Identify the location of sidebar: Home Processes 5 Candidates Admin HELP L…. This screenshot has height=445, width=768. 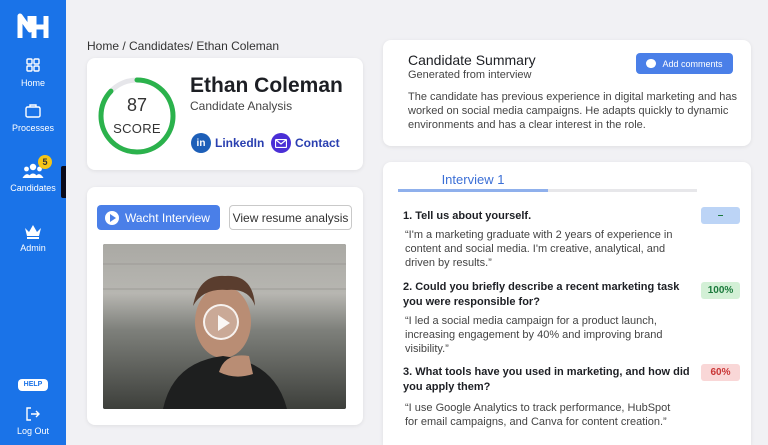
(33, 222).